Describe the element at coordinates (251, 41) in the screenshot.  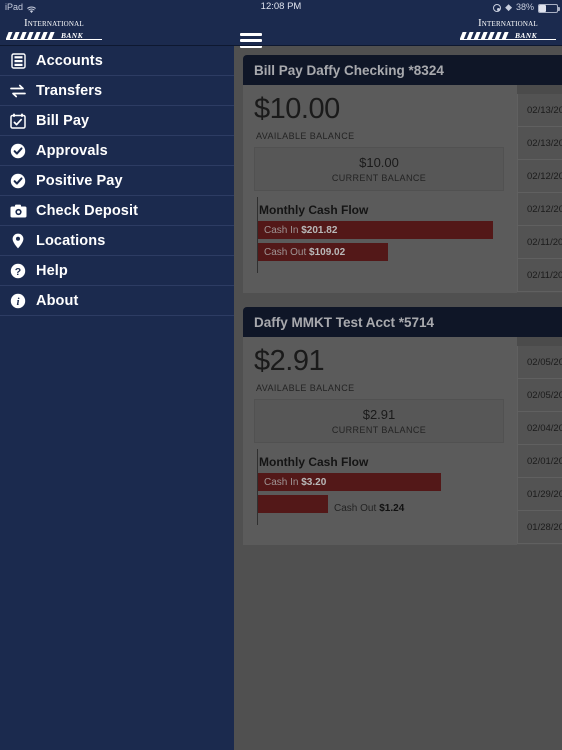
I see `hamburger-menu-icon` at that location.